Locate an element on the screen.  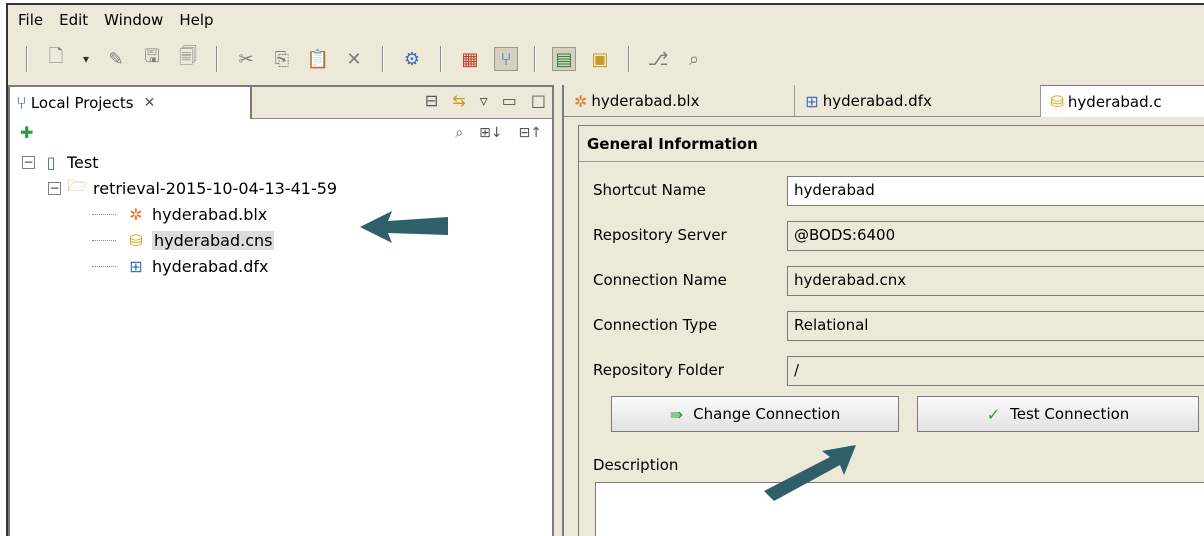
folder-icon: 🗁 is located at coordinates (77, 185).